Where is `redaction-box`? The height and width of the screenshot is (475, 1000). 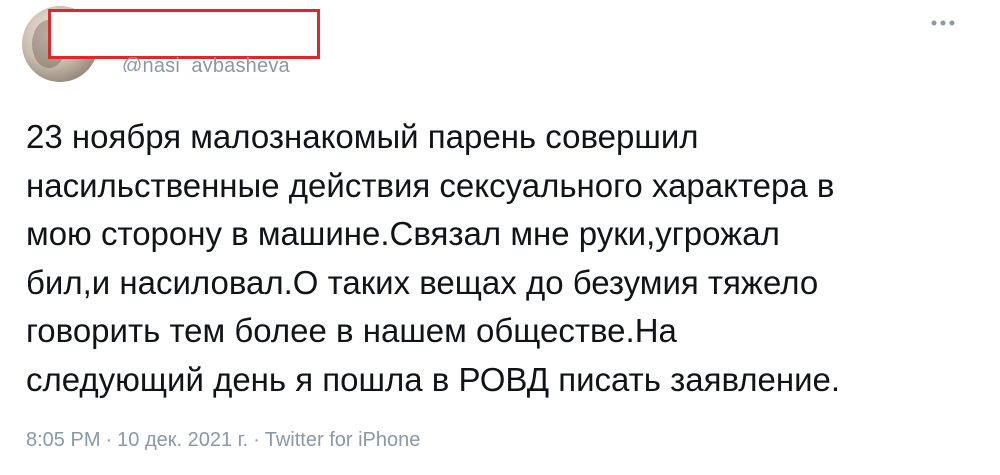
redaction-box is located at coordinates (184, 34).